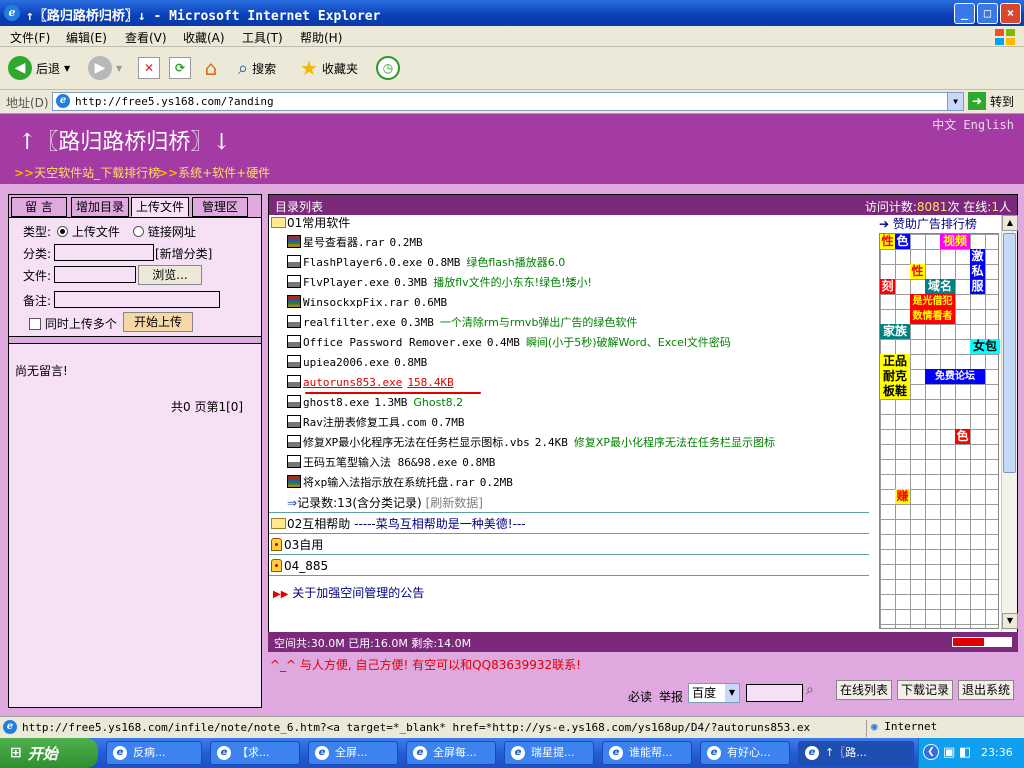 The image size is (1024, 768). What do you see at coordinates (977, 271) in the screenshot?
I see `ad-block: 私` at bounding box center [977, 271].